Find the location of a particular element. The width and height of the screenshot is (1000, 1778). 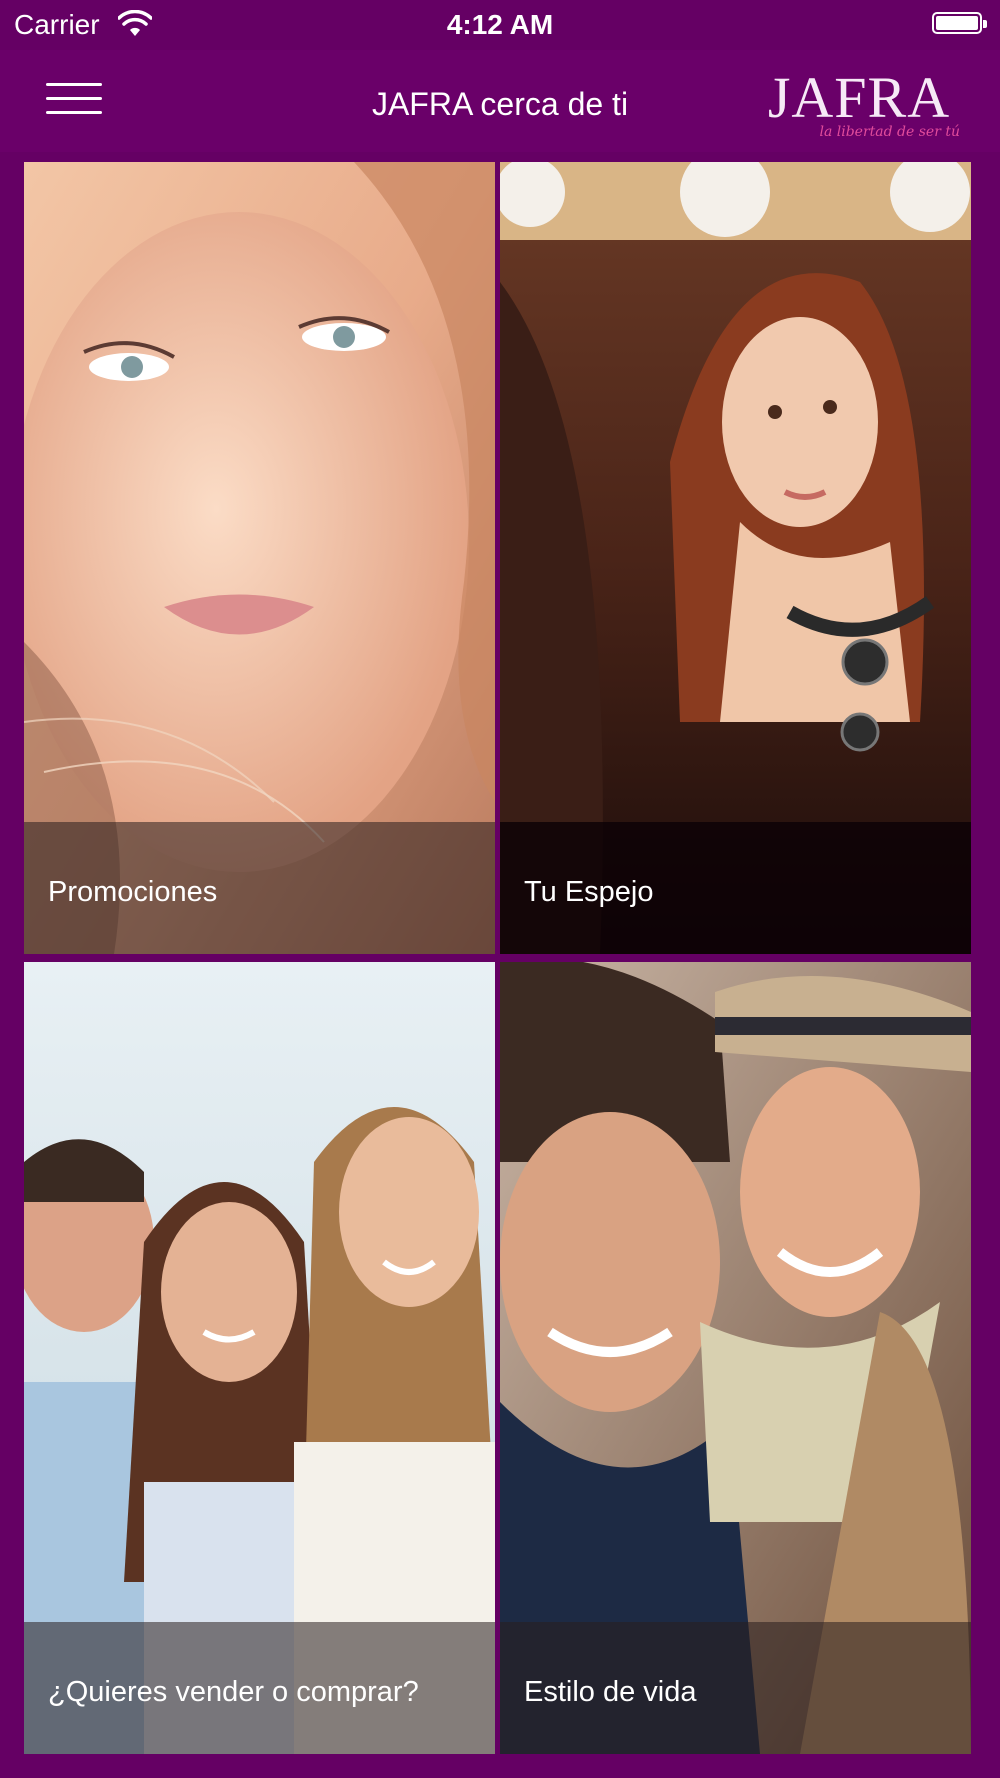

status-time: 4:12 AM is located at coordinates (500, 24).